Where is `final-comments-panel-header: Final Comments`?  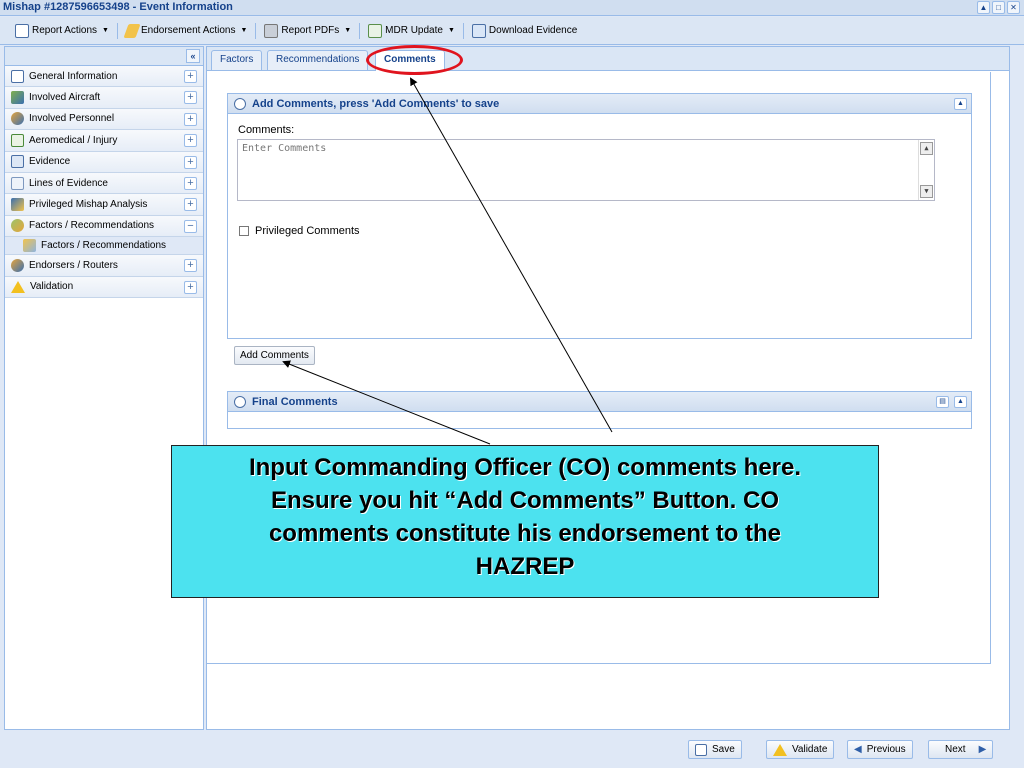
final-comments-panel-header: Final Comments is located at coordinates (599, 402).